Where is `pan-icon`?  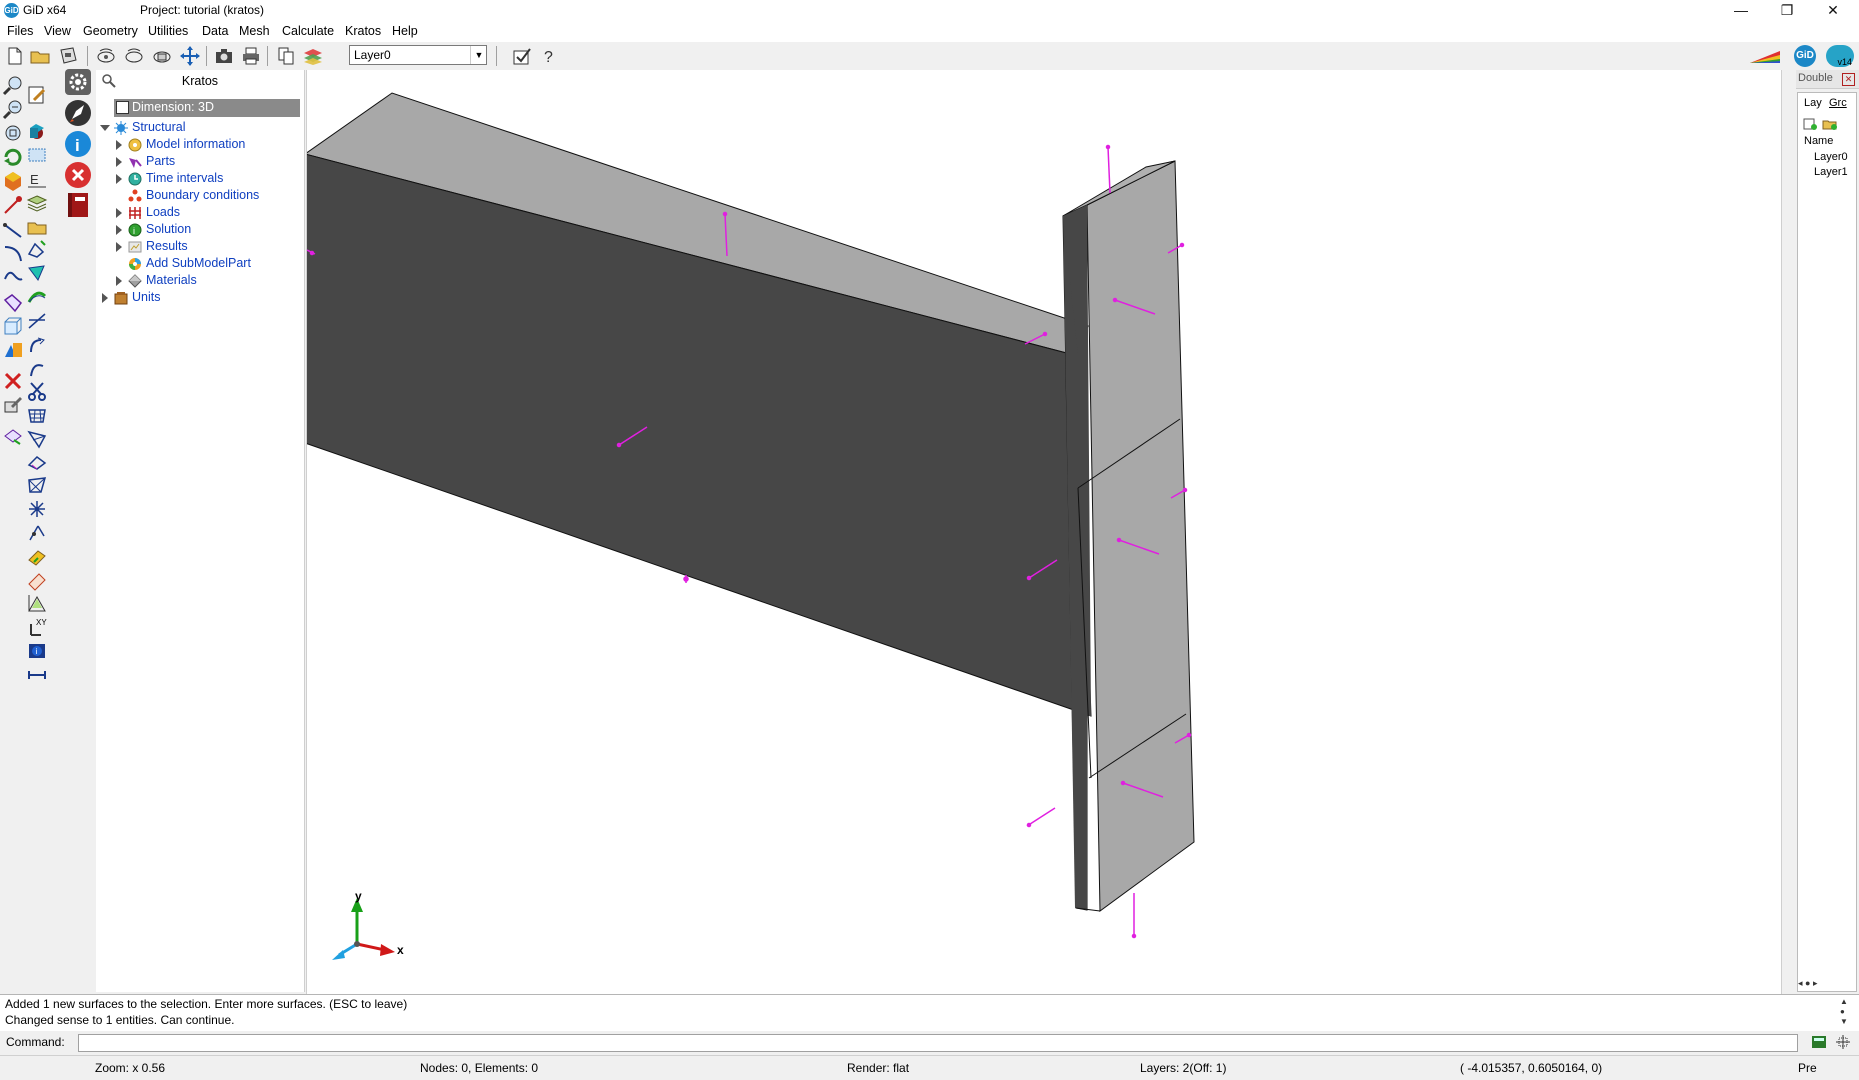
pan-icon is located at coordinates (190, 56).